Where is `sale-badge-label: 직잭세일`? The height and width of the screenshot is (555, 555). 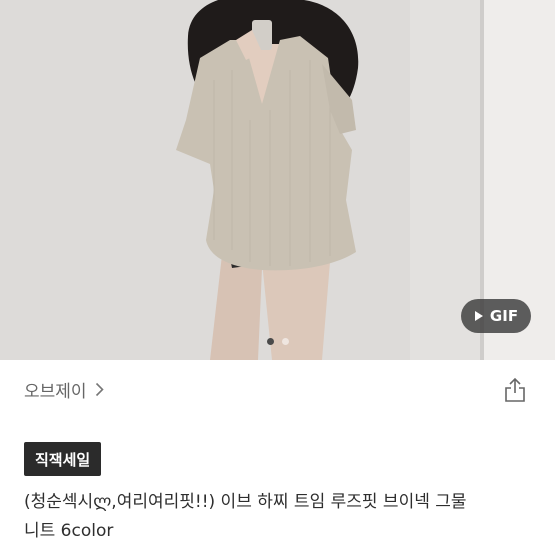
sale-badge-label: 직잭세일 is located at coordinates (63, 459).